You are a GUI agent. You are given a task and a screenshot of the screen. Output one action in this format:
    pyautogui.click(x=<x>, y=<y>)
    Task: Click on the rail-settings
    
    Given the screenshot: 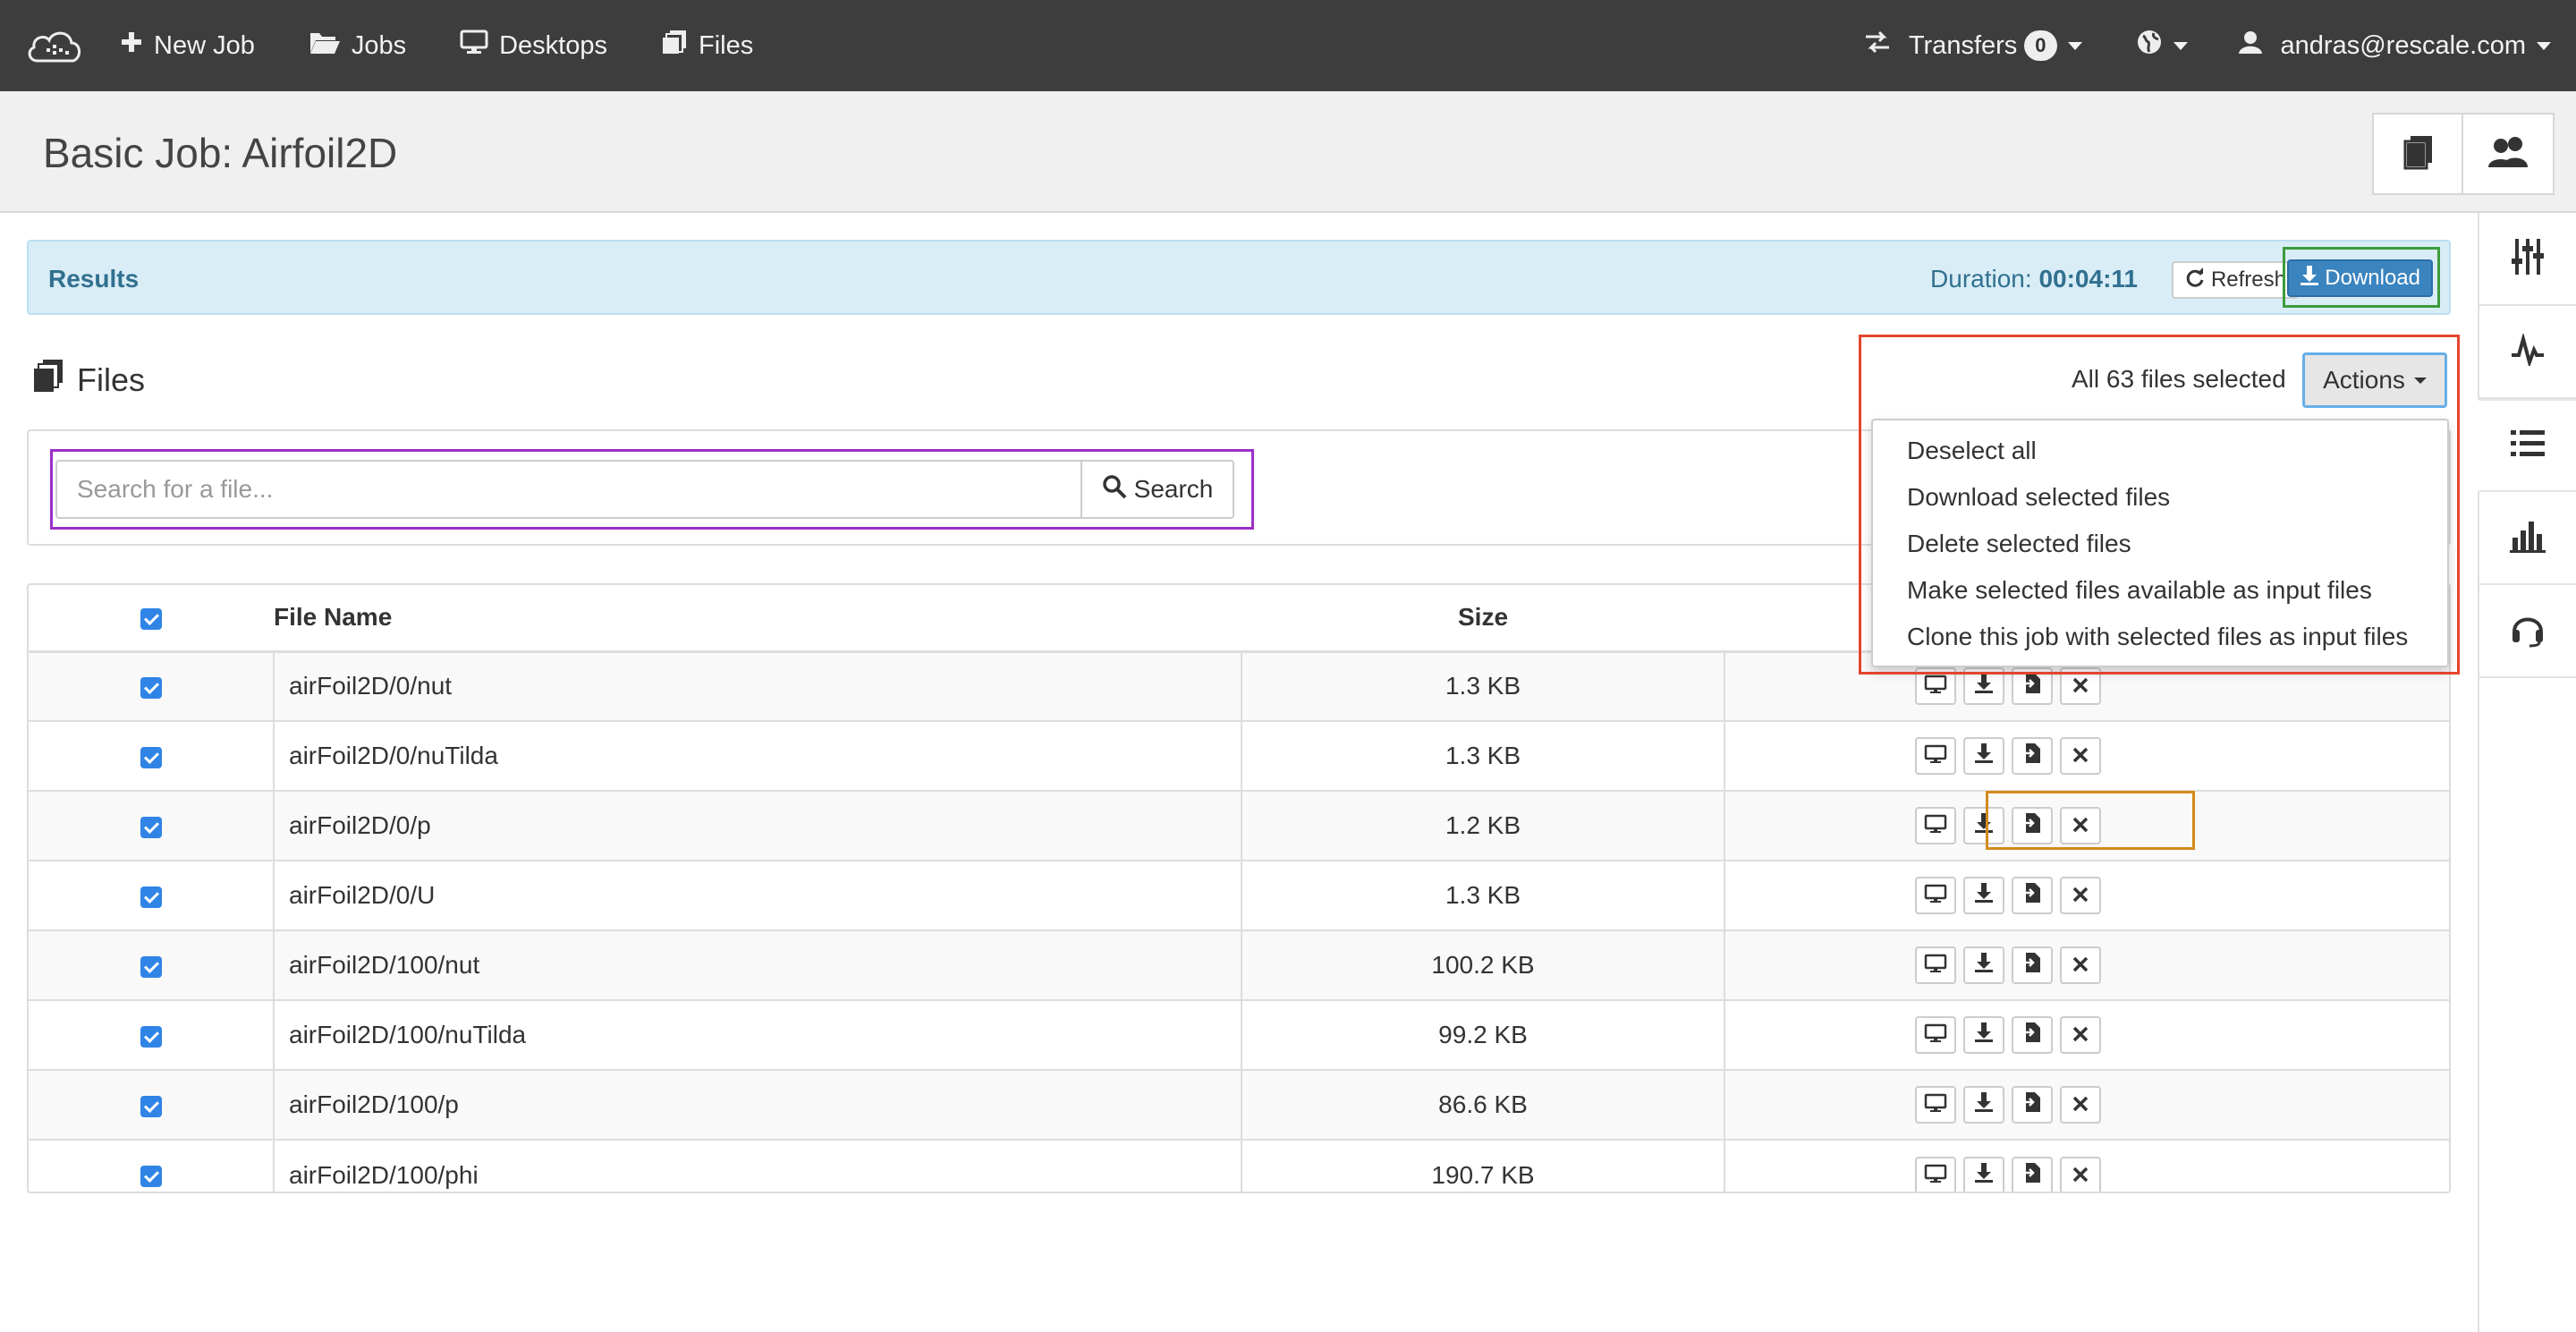 What is the action you would take?
    pyautogui.click(x=2527, y=259)
    